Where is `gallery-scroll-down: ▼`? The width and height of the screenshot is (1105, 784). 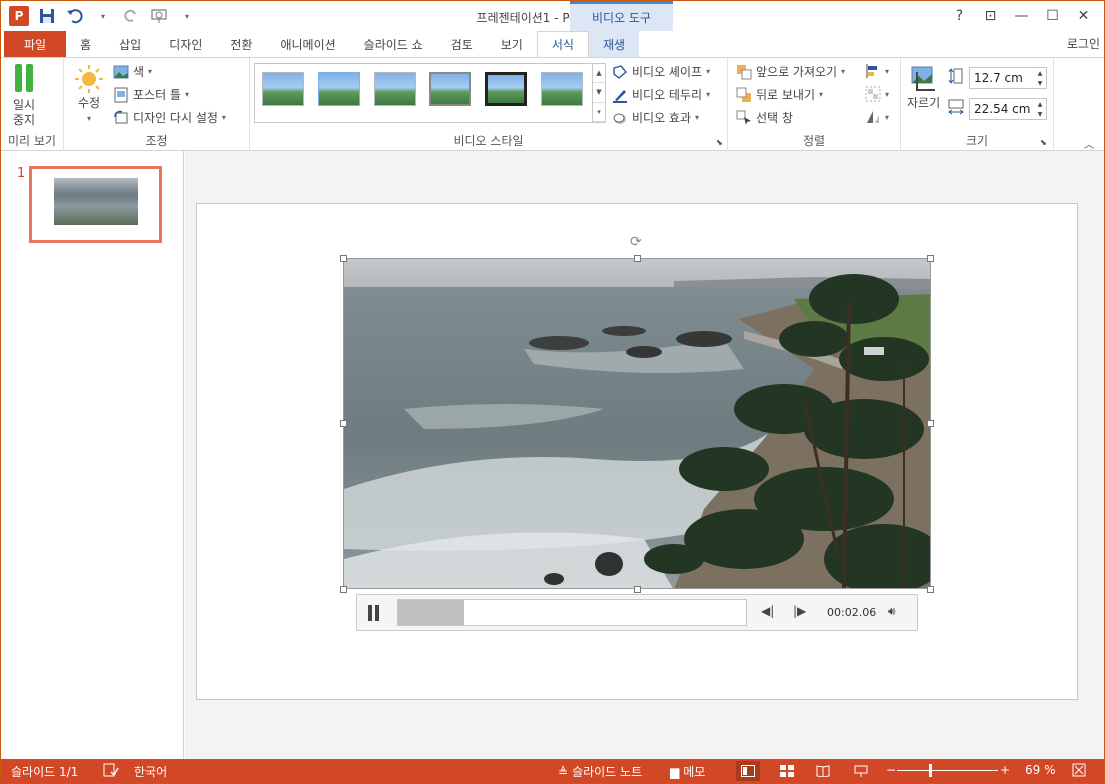 gallery-scroll-down: ▼ is located at coordinates (599, 93).